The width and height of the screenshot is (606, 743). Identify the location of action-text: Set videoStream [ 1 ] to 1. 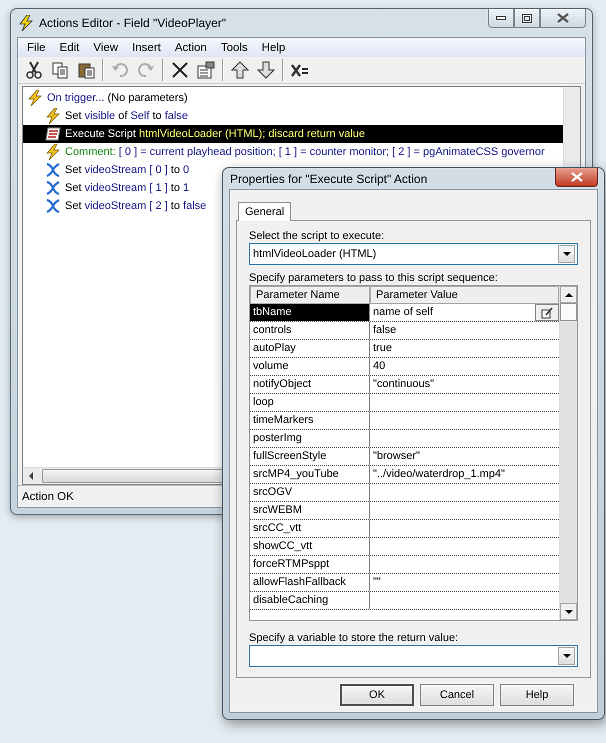
(127, 188).